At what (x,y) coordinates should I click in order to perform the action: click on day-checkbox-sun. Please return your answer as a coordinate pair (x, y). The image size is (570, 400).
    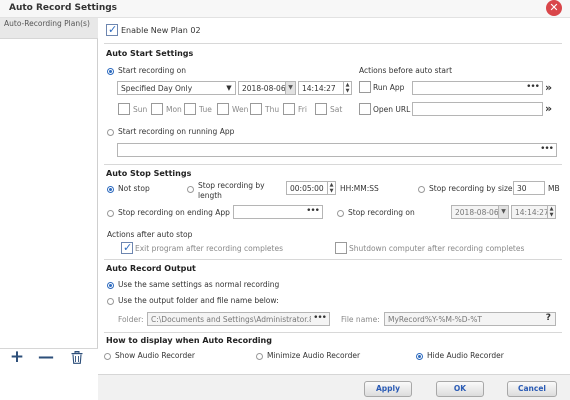
    Looking at the image, I should click on (124, 109).